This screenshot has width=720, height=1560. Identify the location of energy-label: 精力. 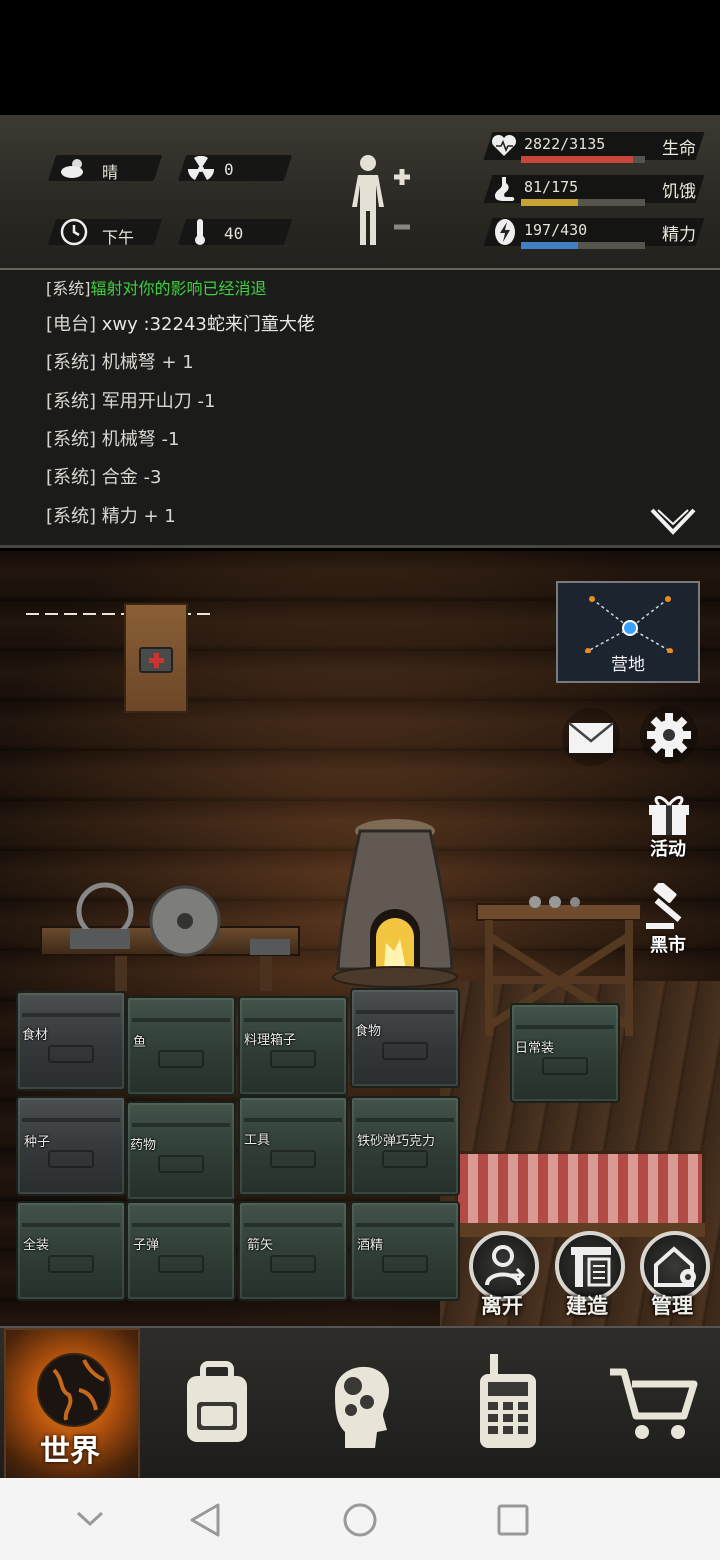
(679, 235).